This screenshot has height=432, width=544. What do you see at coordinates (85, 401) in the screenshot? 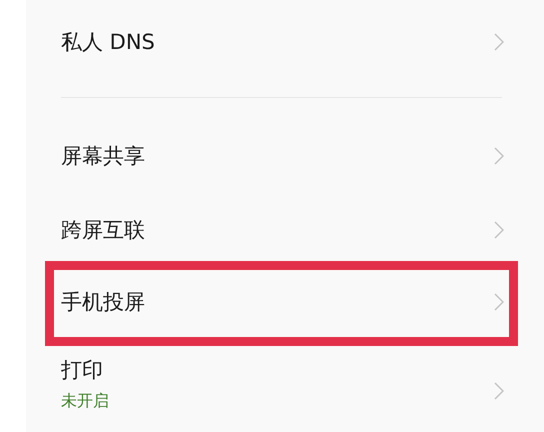
I see `status-text: 未开启` at bounding box center [85, 401].